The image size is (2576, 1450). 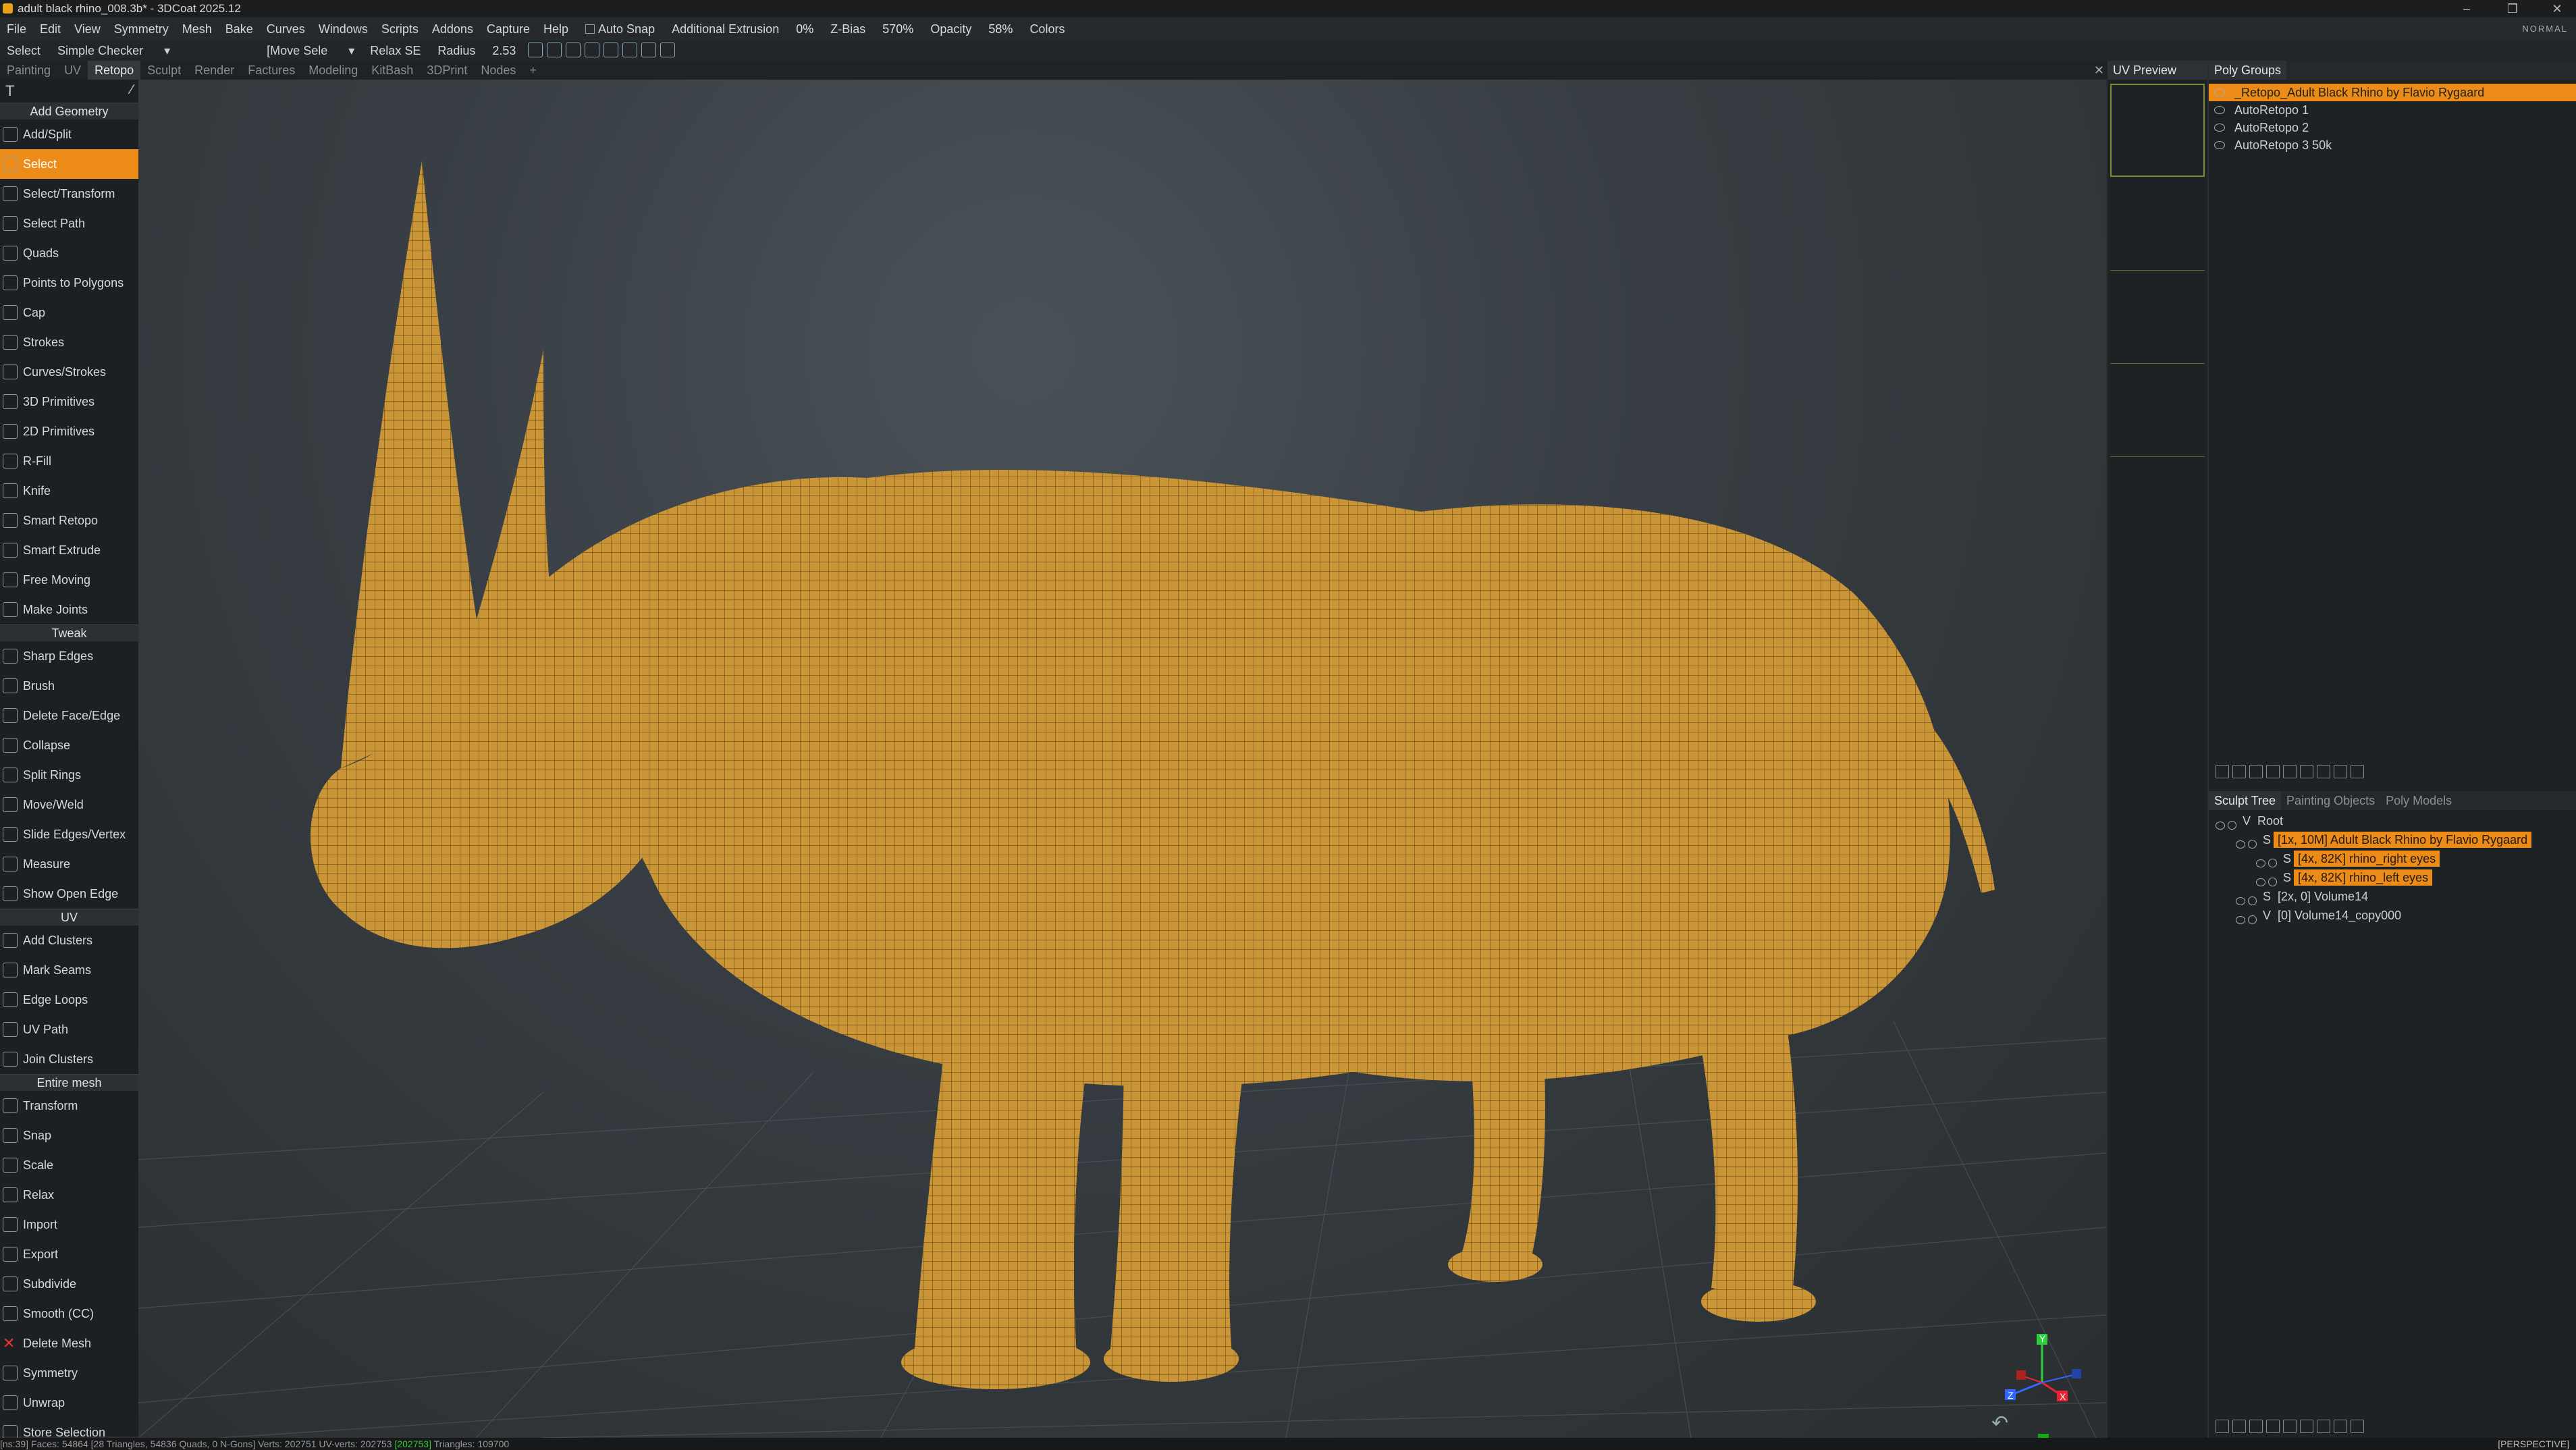 What do you see at coordinates (69, 745) in the screenshot?
I see `tool-collapse: Collapse` at bounding box center [69, 745].